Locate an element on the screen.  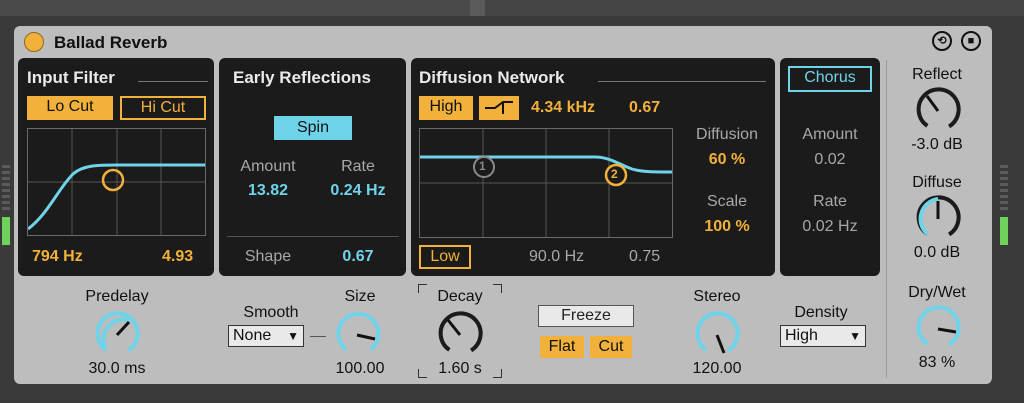
drywet-label: Dry/Wet is located at coordinates (937, 292).